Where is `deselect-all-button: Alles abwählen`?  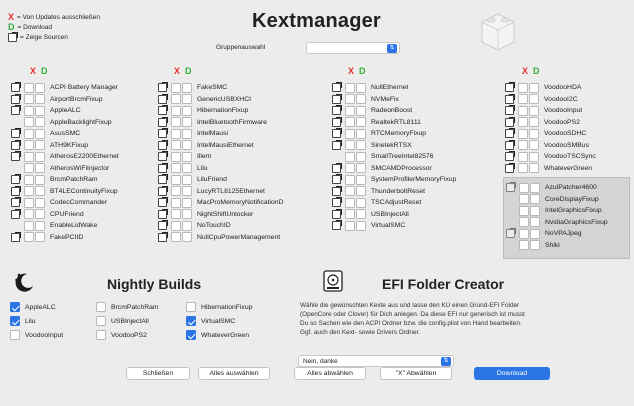
deselect-all-button: Alles abwählen is located at coordinates (330, 373).